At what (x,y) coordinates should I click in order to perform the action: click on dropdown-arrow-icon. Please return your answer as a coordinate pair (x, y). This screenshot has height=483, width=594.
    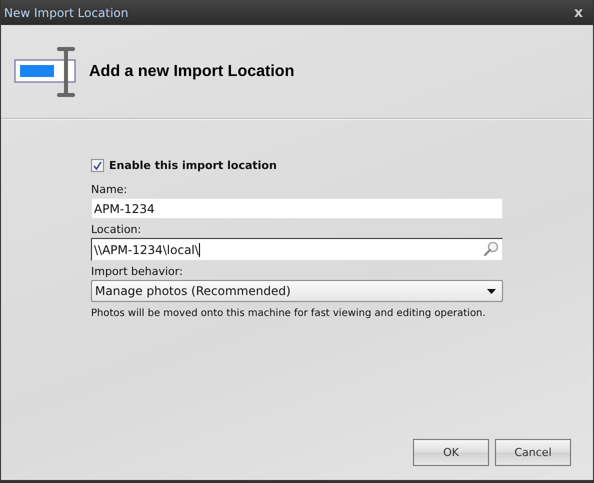
    Looking at the image, I should click on (491, 291).